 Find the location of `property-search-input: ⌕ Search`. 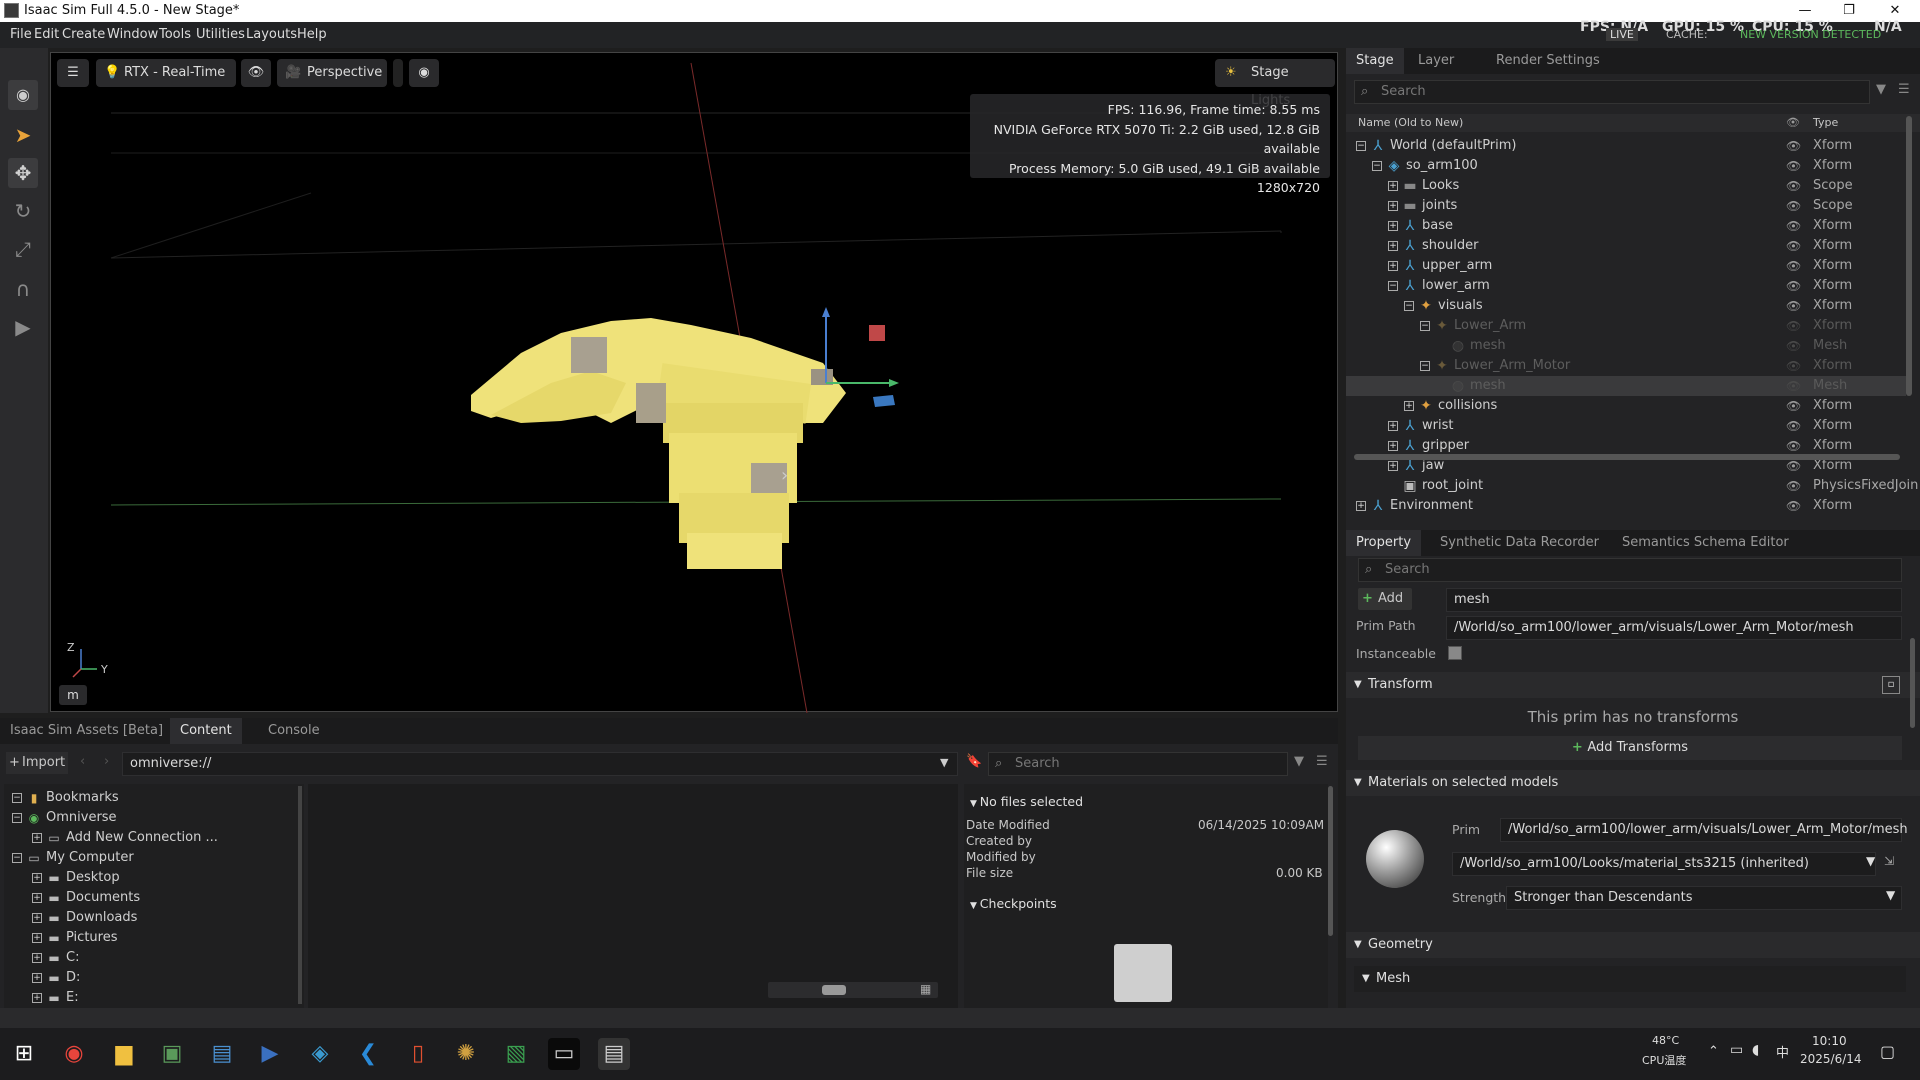

property-search-input: ⌕ Search is located at coordinates (1630, 570).